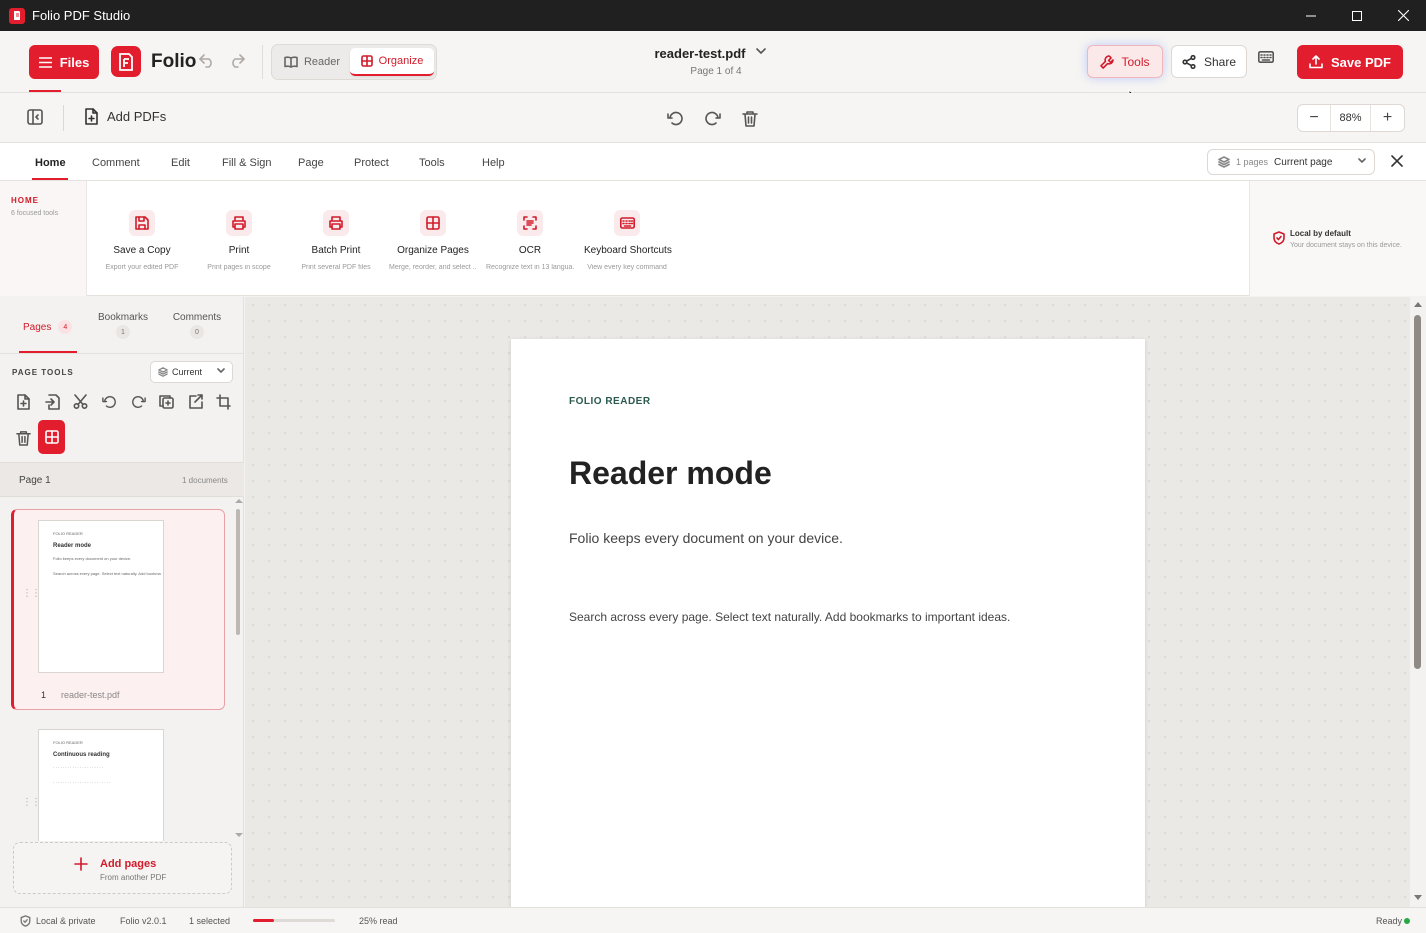  Describe the element at coordinates (530, 250) in the screenshot. I see `ocr-label: OCR` at that location.